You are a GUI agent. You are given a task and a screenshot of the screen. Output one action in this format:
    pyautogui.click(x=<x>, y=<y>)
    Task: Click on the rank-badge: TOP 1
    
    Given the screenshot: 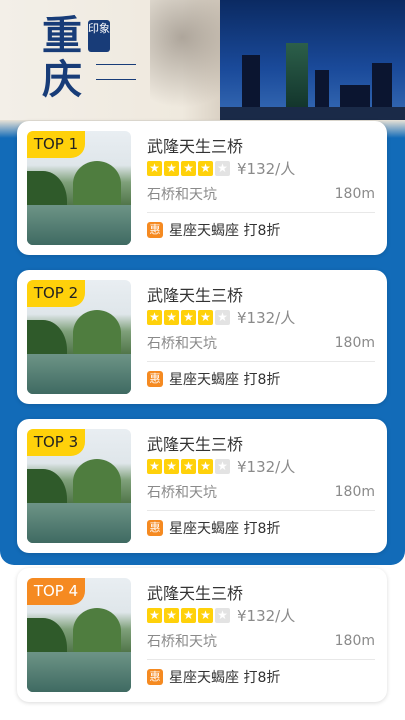 What is the action you would take?
    pyautogui.click(x=56, y=144)
    